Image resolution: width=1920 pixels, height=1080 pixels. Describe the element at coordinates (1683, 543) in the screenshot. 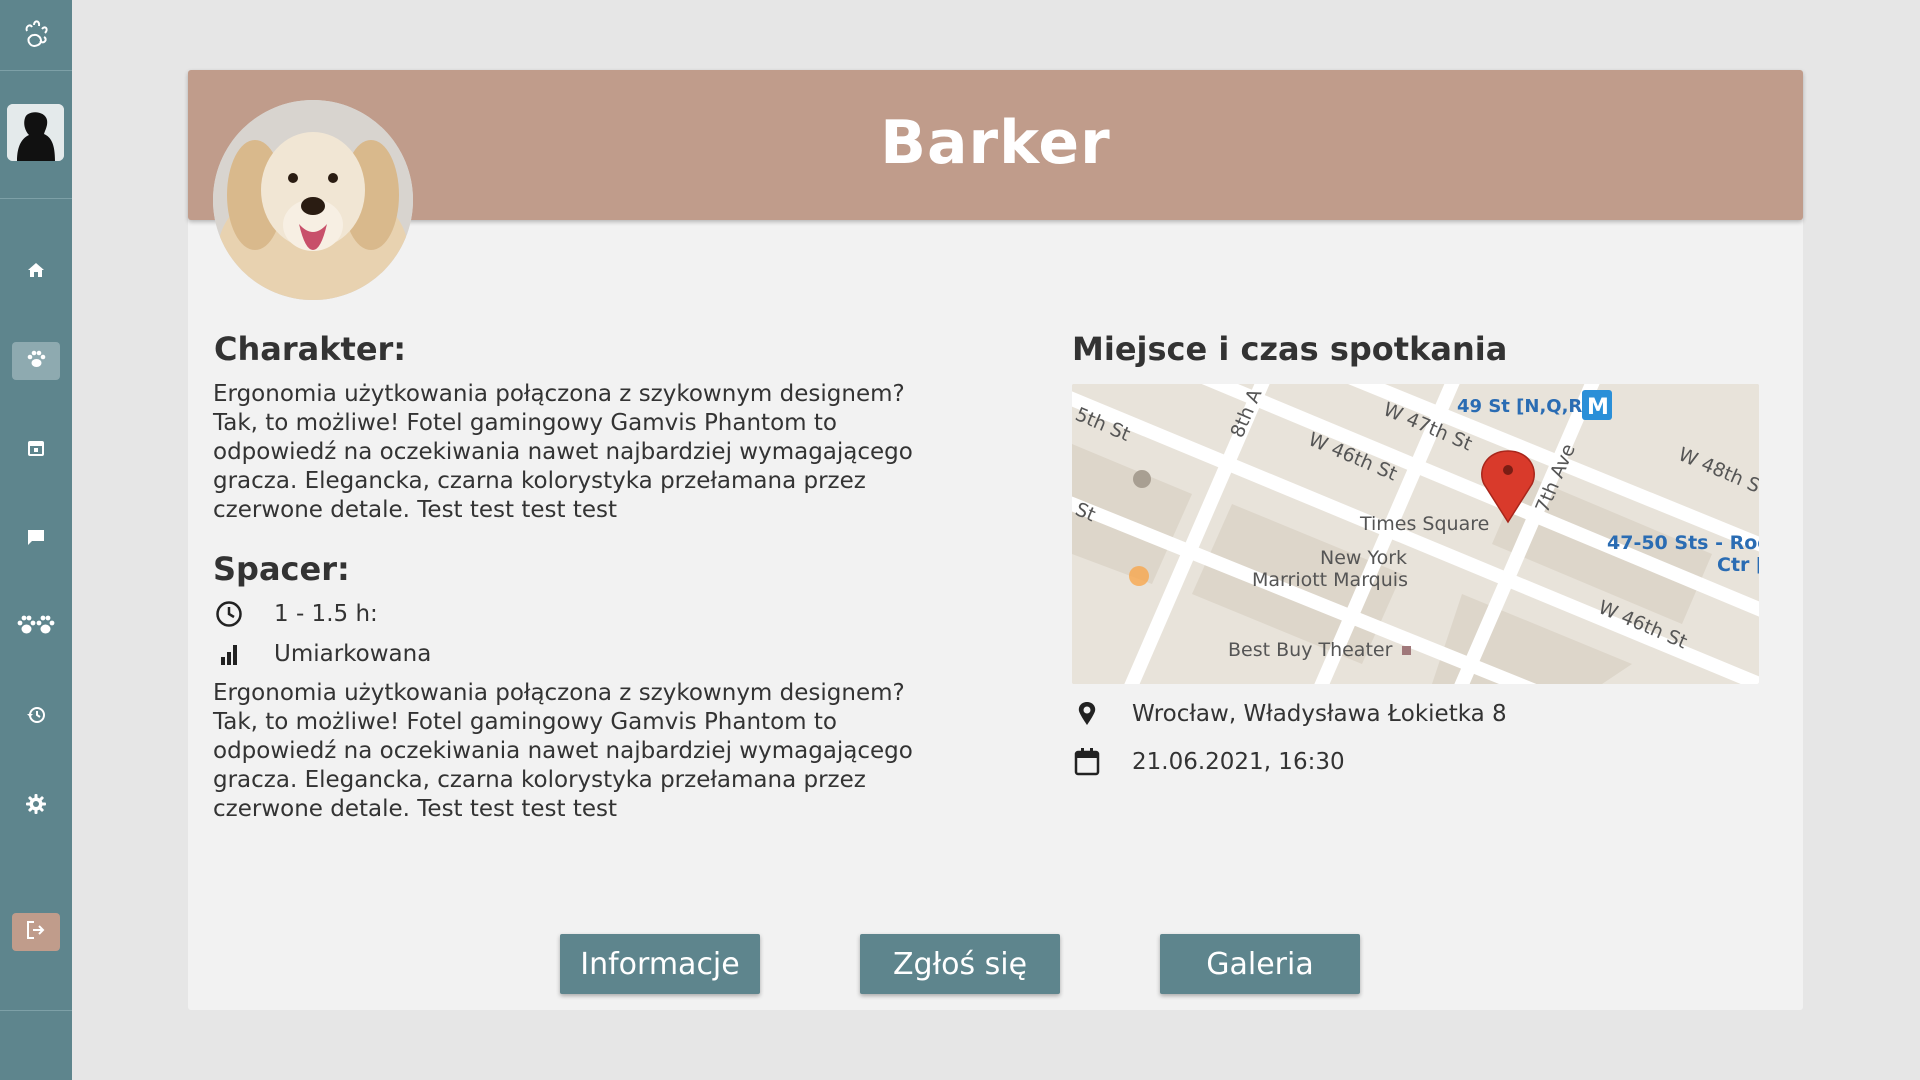

I see `map-label: 47-50 Sts - Roc` at that location.